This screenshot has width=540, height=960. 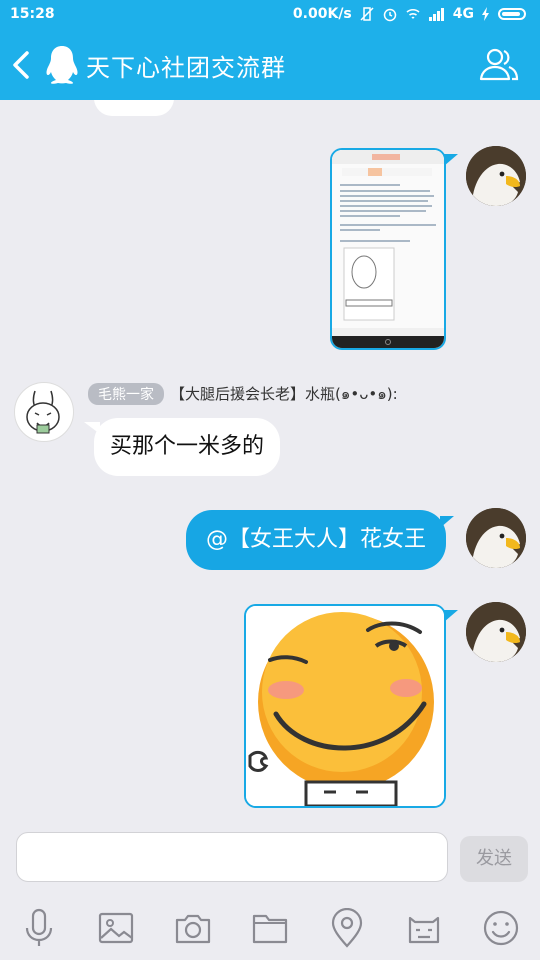 I want to click on back-icon, so click(x=22, y=65).